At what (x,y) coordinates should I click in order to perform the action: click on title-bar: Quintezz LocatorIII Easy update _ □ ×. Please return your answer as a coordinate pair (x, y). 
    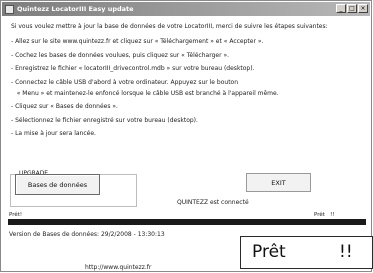
    Looking at the image, I should click on (186, 9).